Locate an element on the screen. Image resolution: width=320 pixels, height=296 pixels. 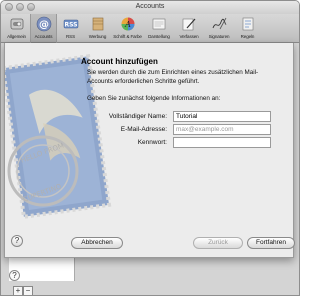
rss-icon: RSS is located at coordinates (71, 24).